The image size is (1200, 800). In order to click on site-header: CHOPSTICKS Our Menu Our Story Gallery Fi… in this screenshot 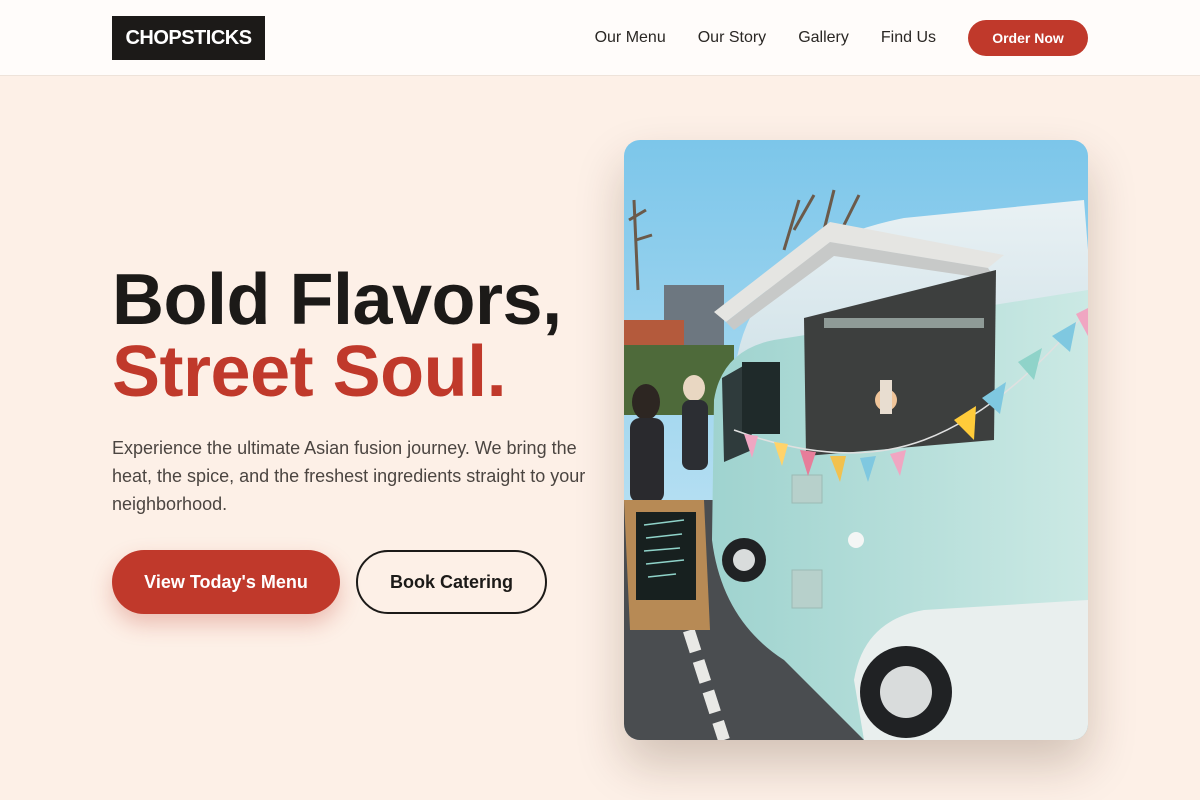, I will do `click(600, 38)`.